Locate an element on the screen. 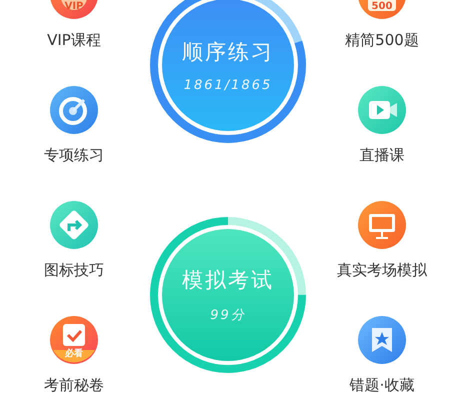  circle-reading: 1861/1865 is located at coordinates (228, 85).